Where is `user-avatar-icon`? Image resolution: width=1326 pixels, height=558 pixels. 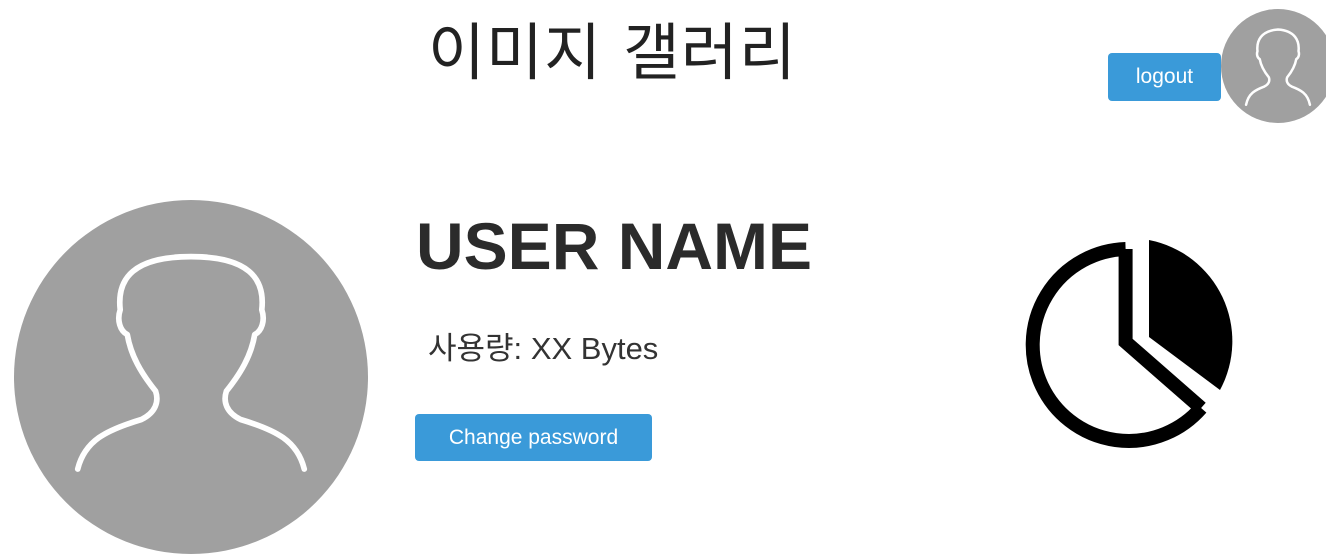 user-avatar-icon is located at coordinates (1273, 66).